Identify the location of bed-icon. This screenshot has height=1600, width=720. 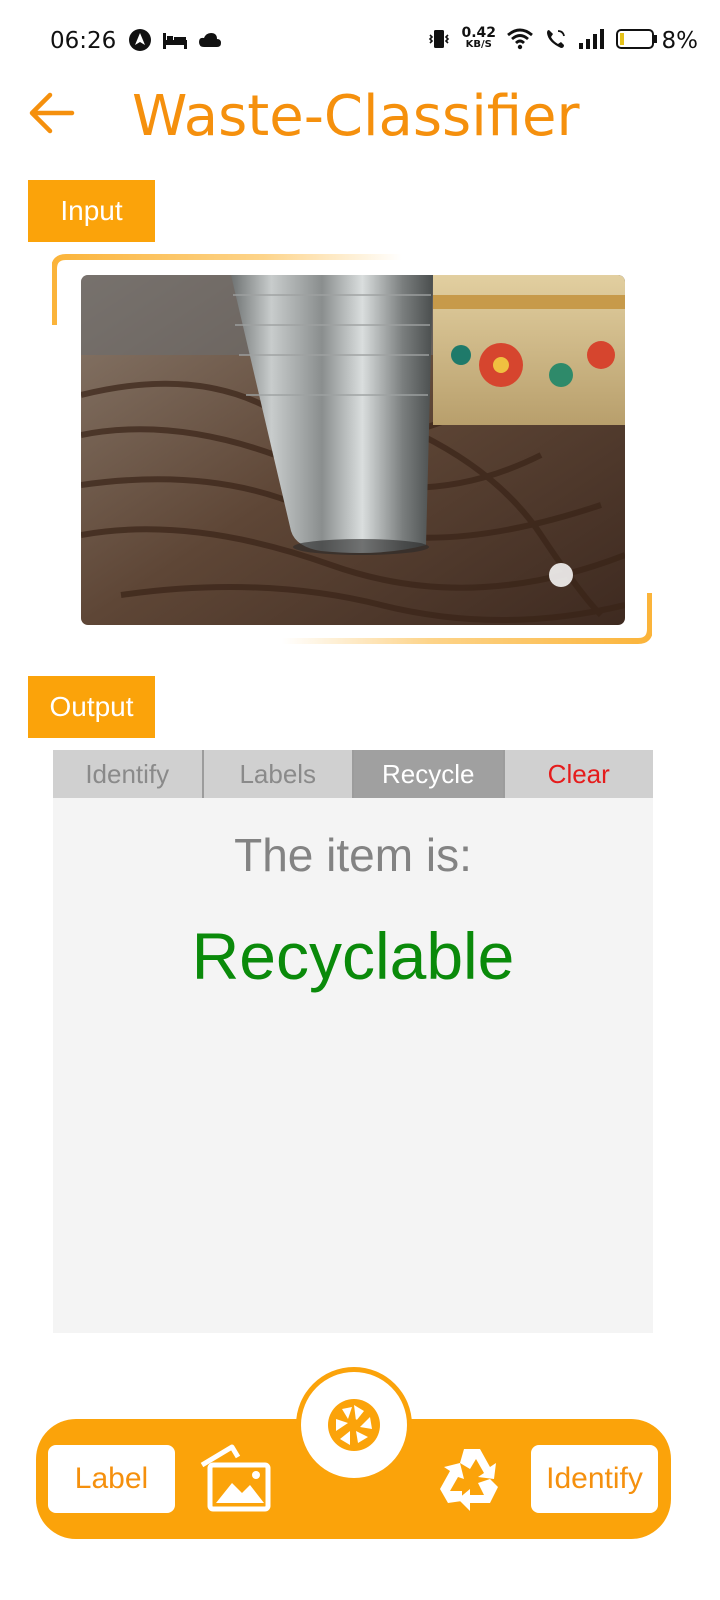
(175, 41).